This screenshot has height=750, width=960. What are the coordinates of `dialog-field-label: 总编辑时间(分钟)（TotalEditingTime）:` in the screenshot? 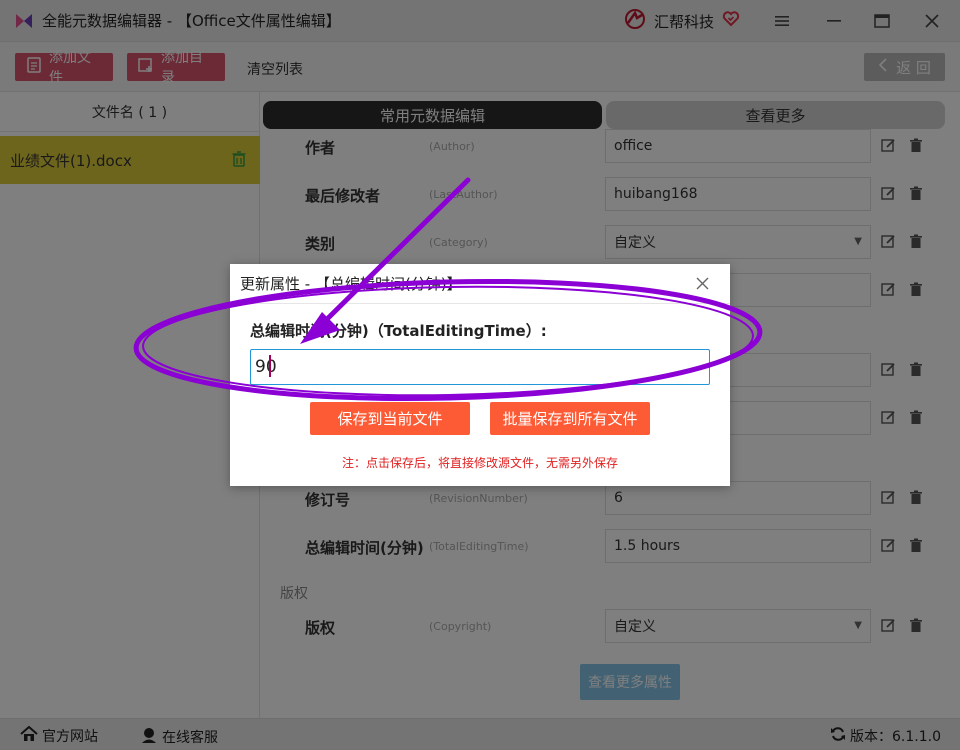 It's located at (398, 331).